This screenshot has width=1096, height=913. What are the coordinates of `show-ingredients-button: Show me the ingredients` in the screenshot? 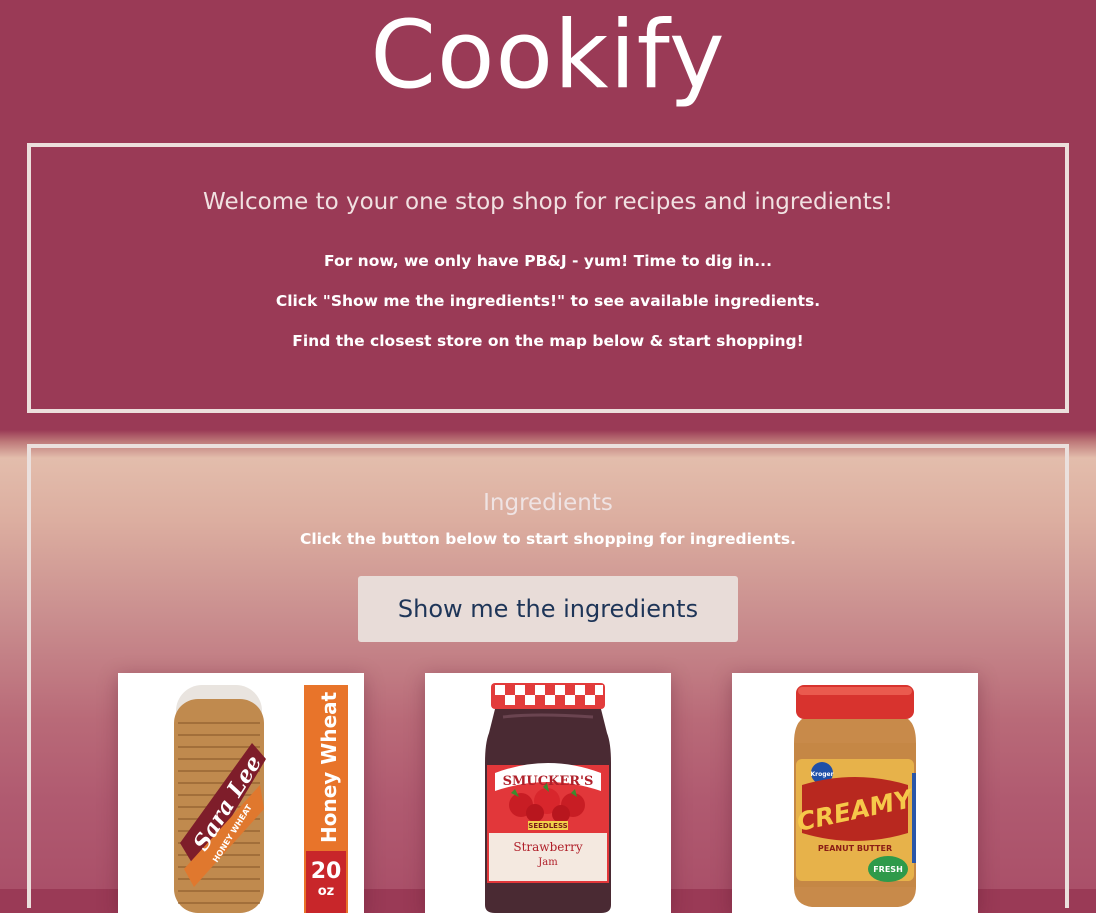 It's located at (548, 609).